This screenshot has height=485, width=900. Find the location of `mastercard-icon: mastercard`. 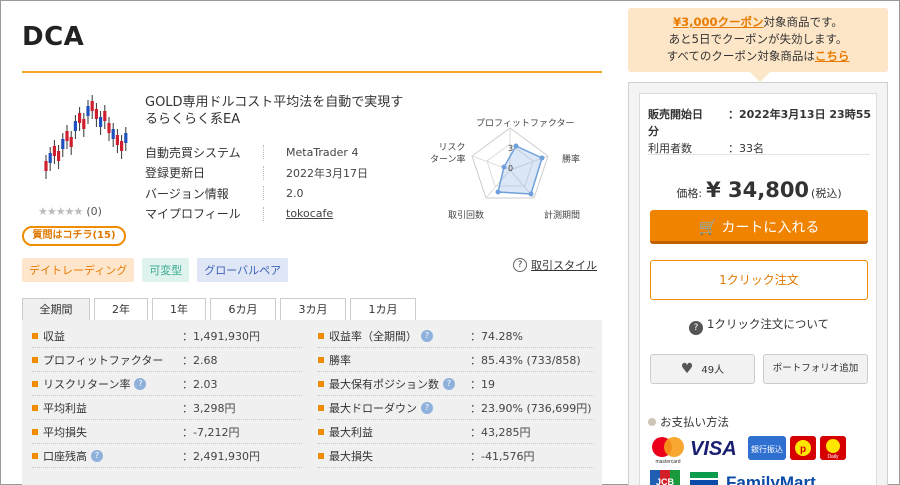

mastercard-icon: mastercard is located at coordinates (668, 451).